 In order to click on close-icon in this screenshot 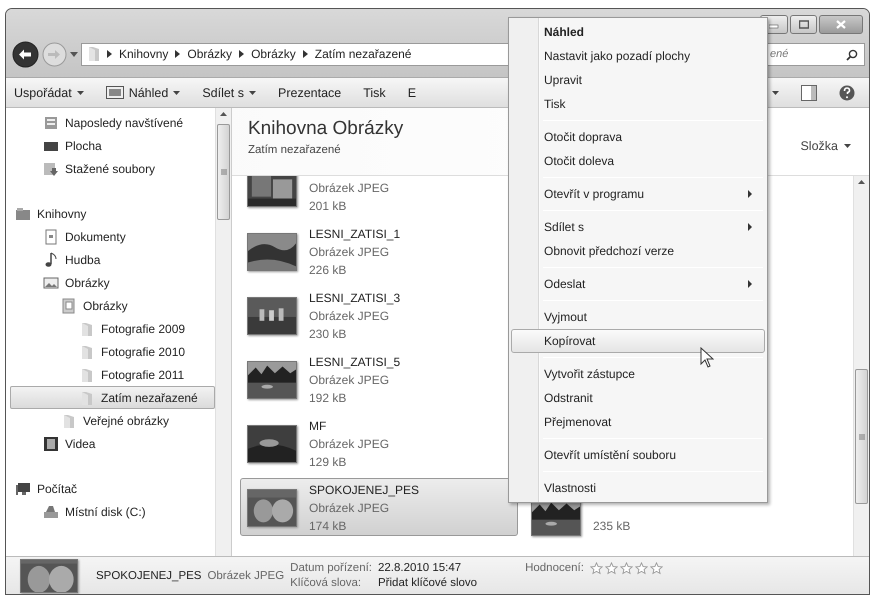, I will do `click(841, 24)`.